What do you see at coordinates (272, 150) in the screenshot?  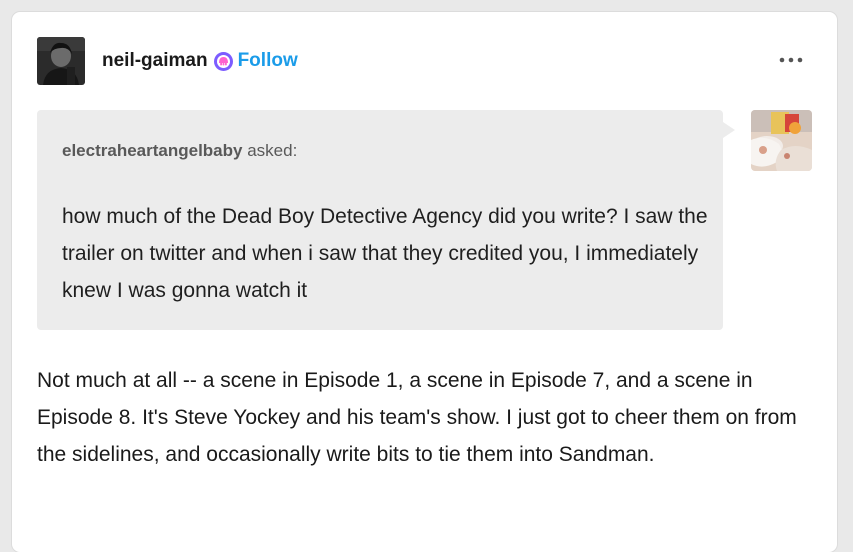 I see `asked-label: asked:` at bounding box center [272, 150].